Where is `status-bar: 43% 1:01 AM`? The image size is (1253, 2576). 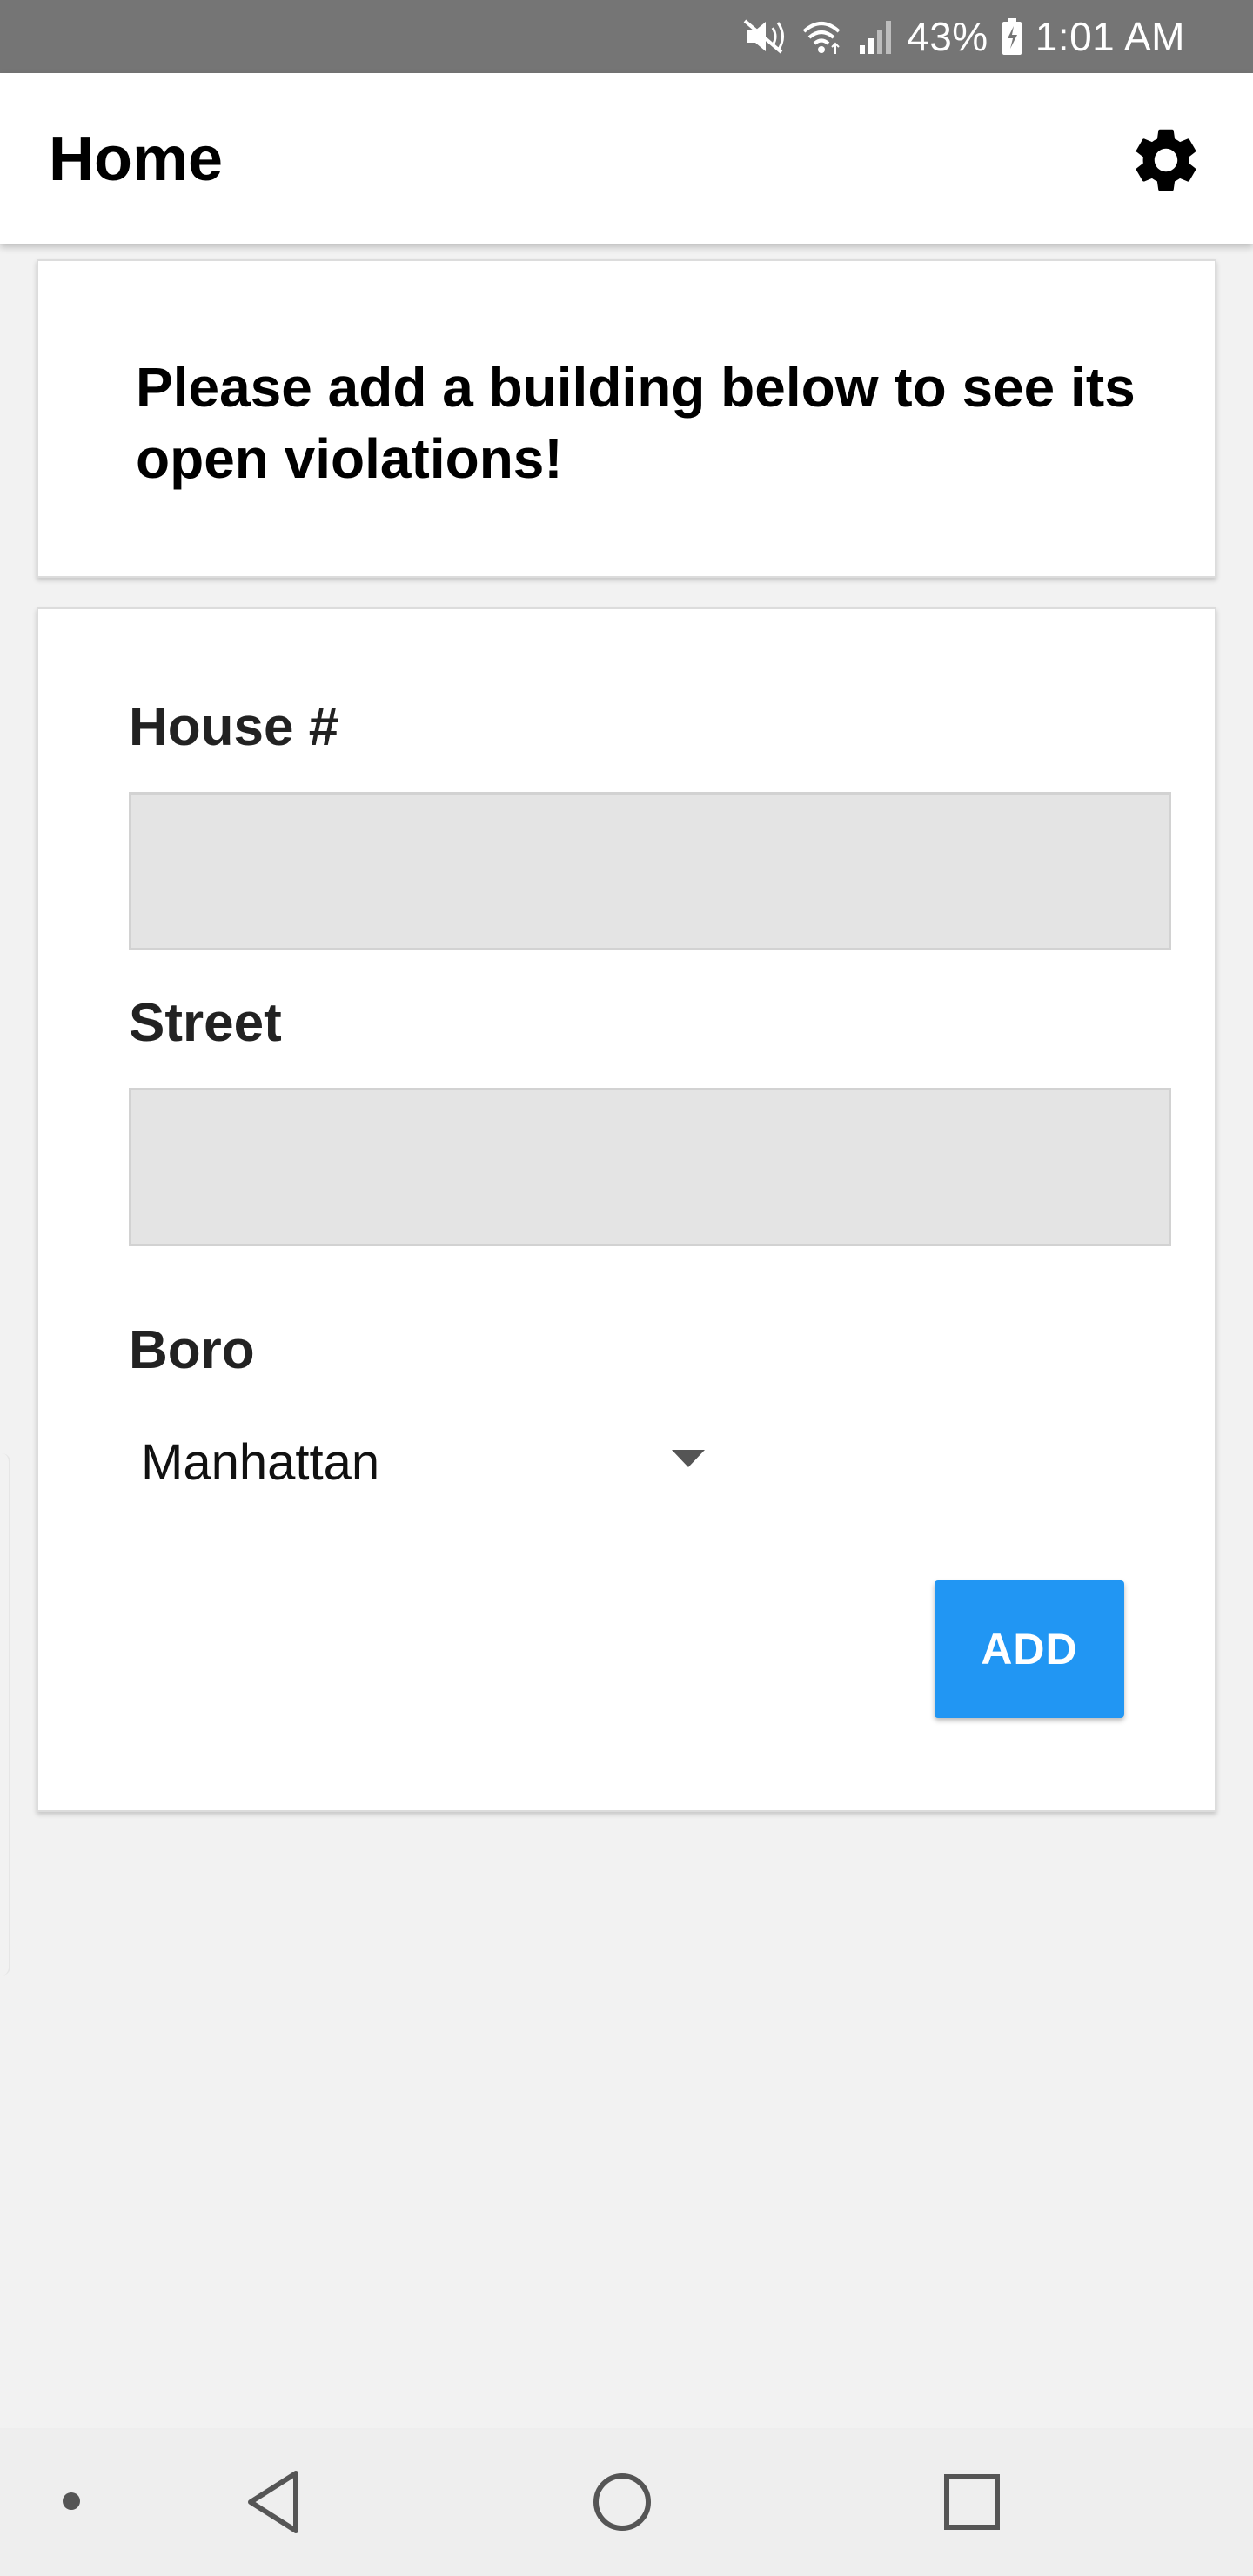 status-bar: 43% 1:01 AM is located at coordinates (626, 37).